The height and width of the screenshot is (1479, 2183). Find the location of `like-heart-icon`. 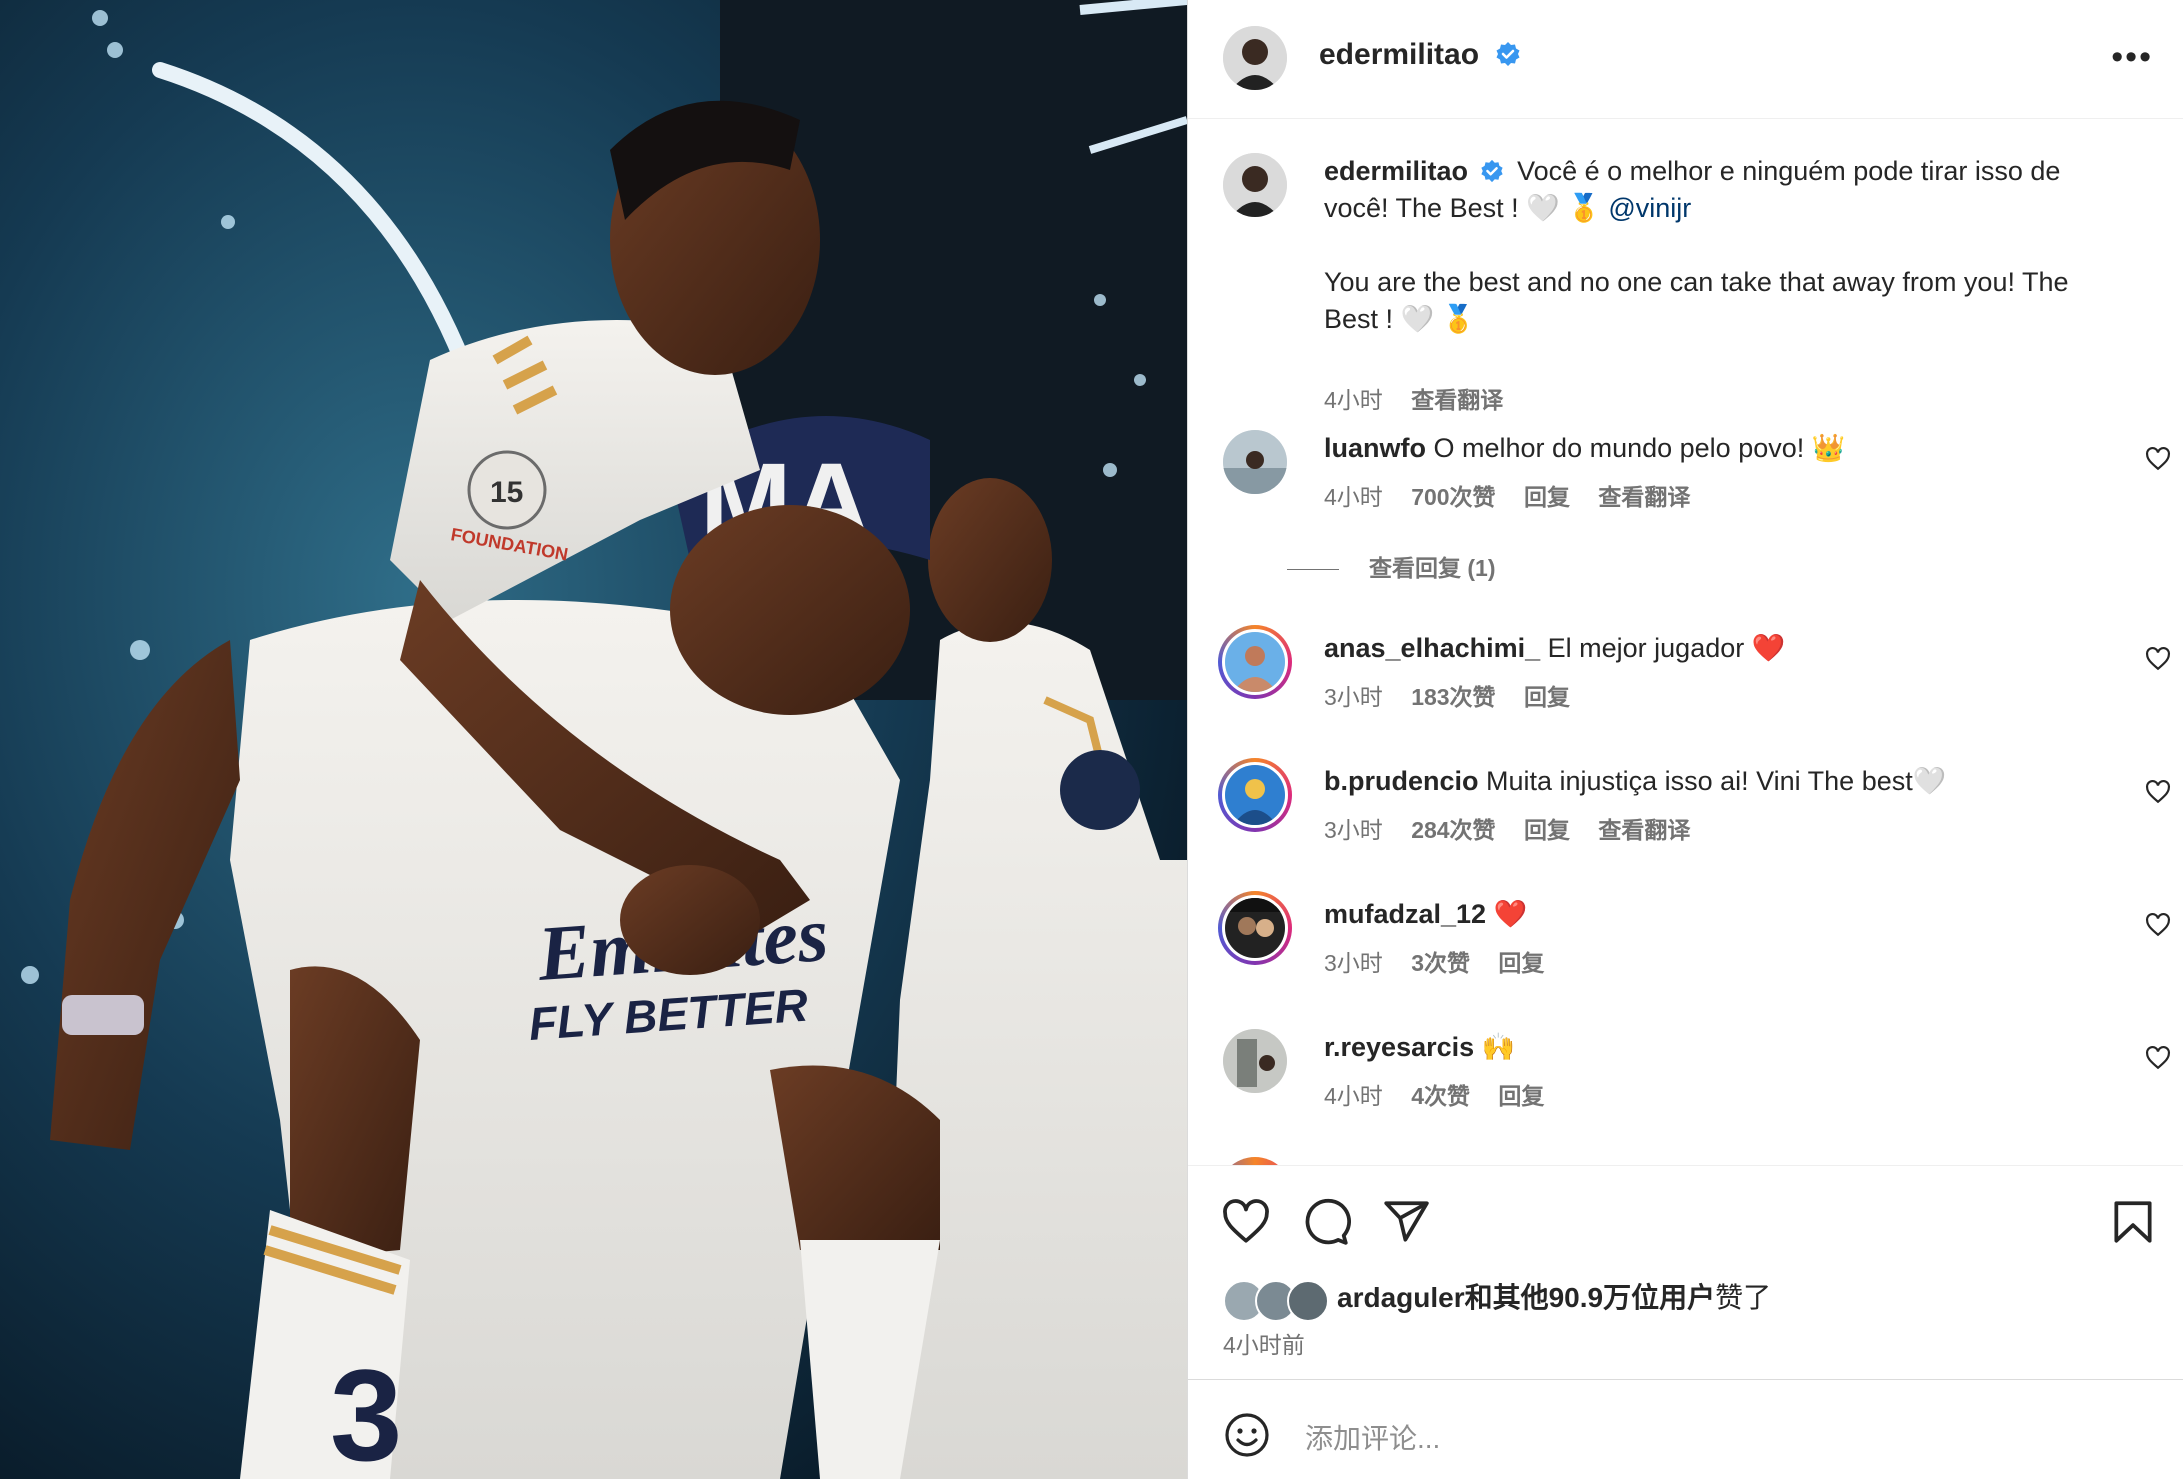

like-heart-icon is located at coordinates (1246, 1222).